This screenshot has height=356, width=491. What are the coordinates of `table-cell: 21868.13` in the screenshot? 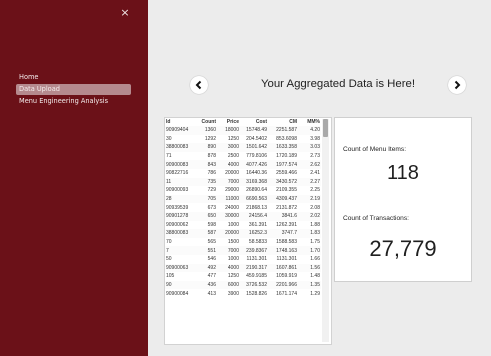 It's located at (256, 207).